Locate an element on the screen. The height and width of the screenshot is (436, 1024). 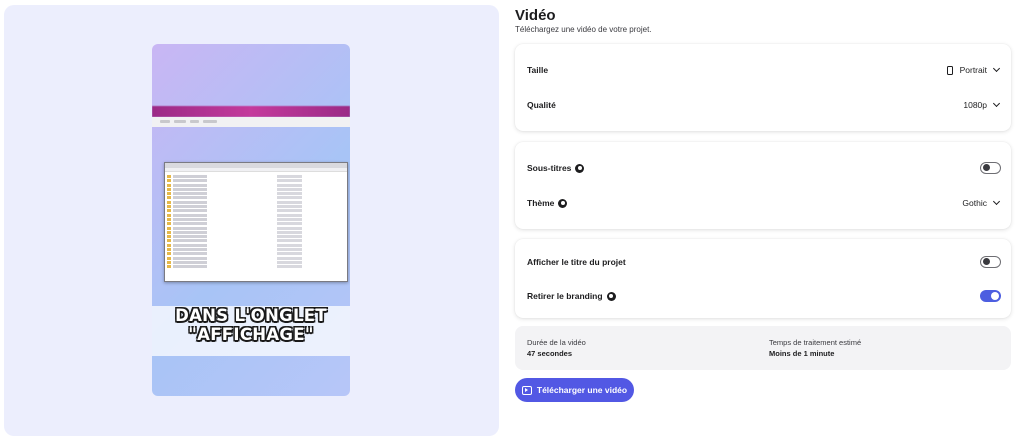
subtitles-toggle is located at coordinates (990, 168).